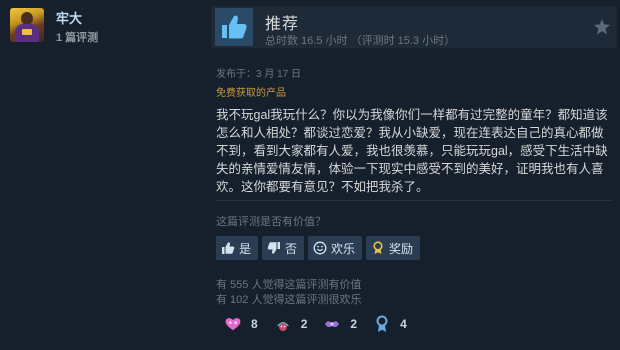 Image resolution: width=620 pixels, height=350 pixels. What do you see at coordinates (283, 248) in the screenshot?
I see `vote-no-button: 否` at bounding box center [283, 248].